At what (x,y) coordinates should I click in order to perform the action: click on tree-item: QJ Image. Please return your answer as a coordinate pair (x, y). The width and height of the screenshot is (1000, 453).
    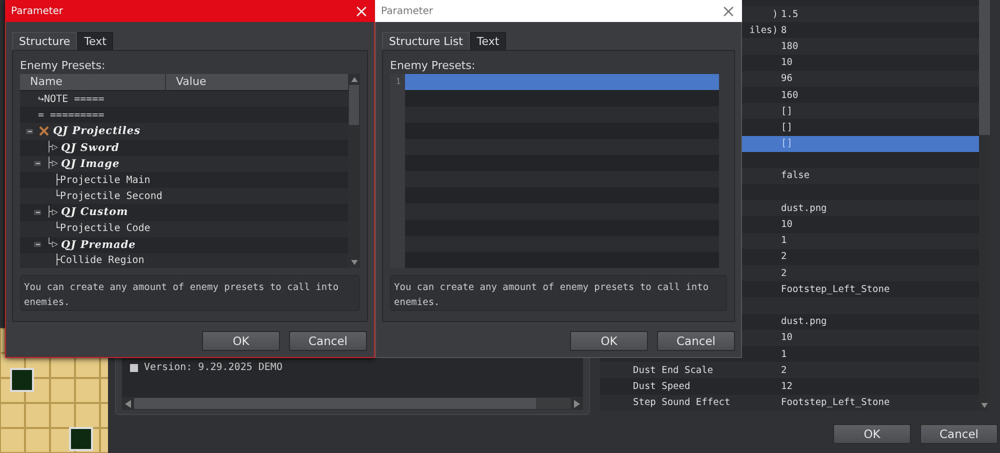
    Looking at the image, I should click on (90, 164).